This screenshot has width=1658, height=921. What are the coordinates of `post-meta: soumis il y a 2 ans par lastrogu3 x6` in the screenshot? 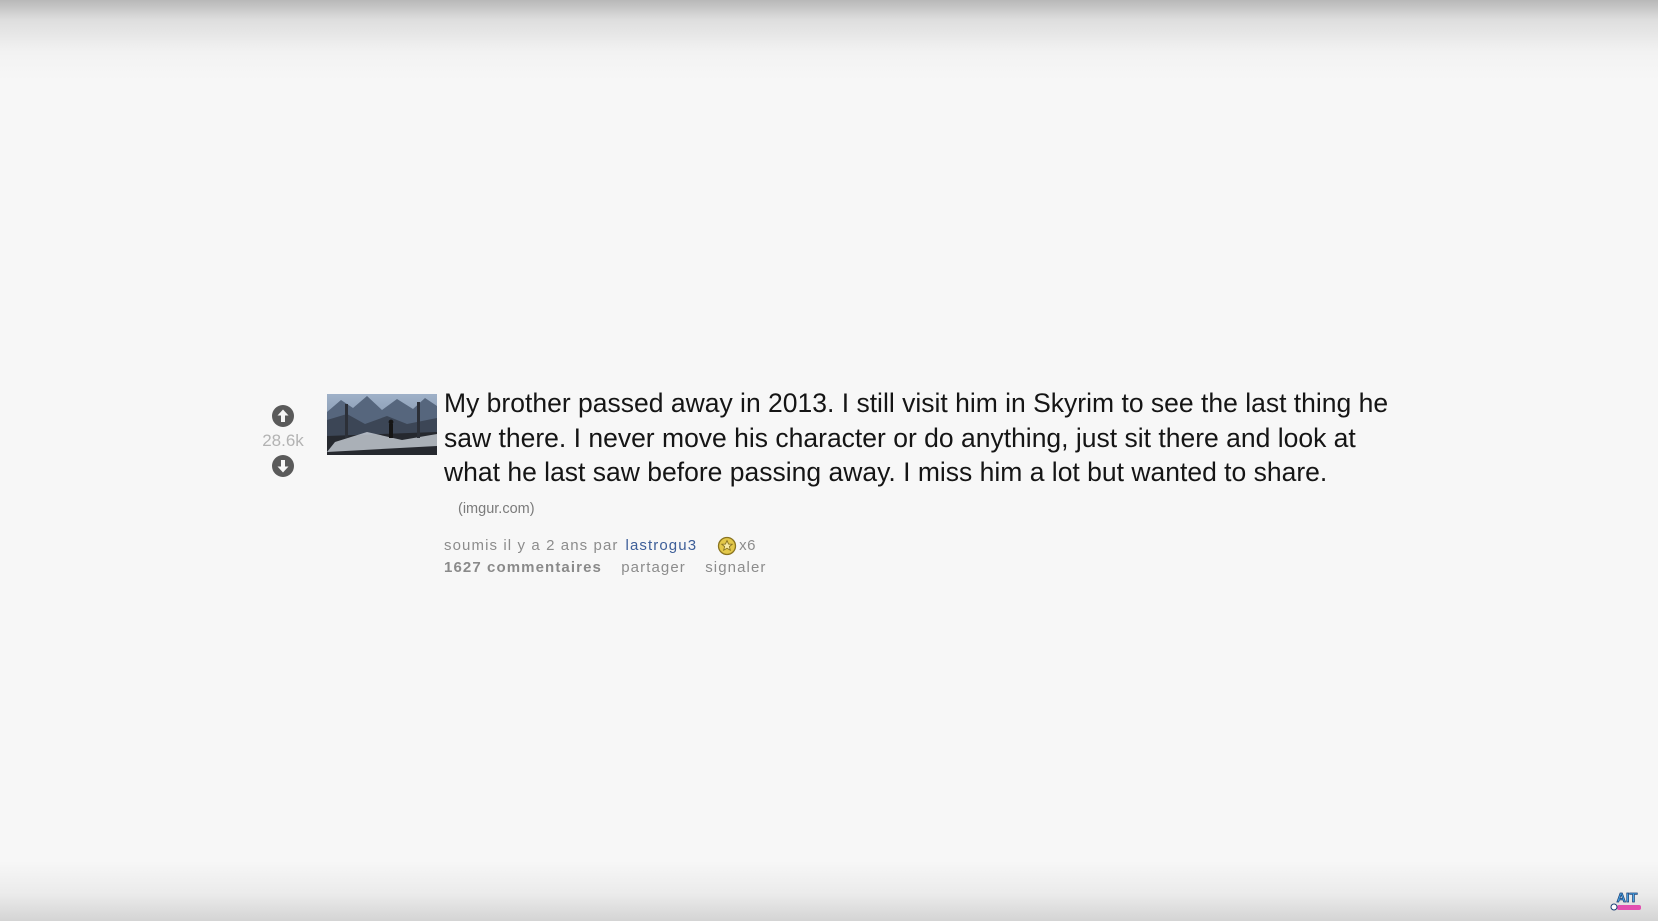 It's located at (924, 546).